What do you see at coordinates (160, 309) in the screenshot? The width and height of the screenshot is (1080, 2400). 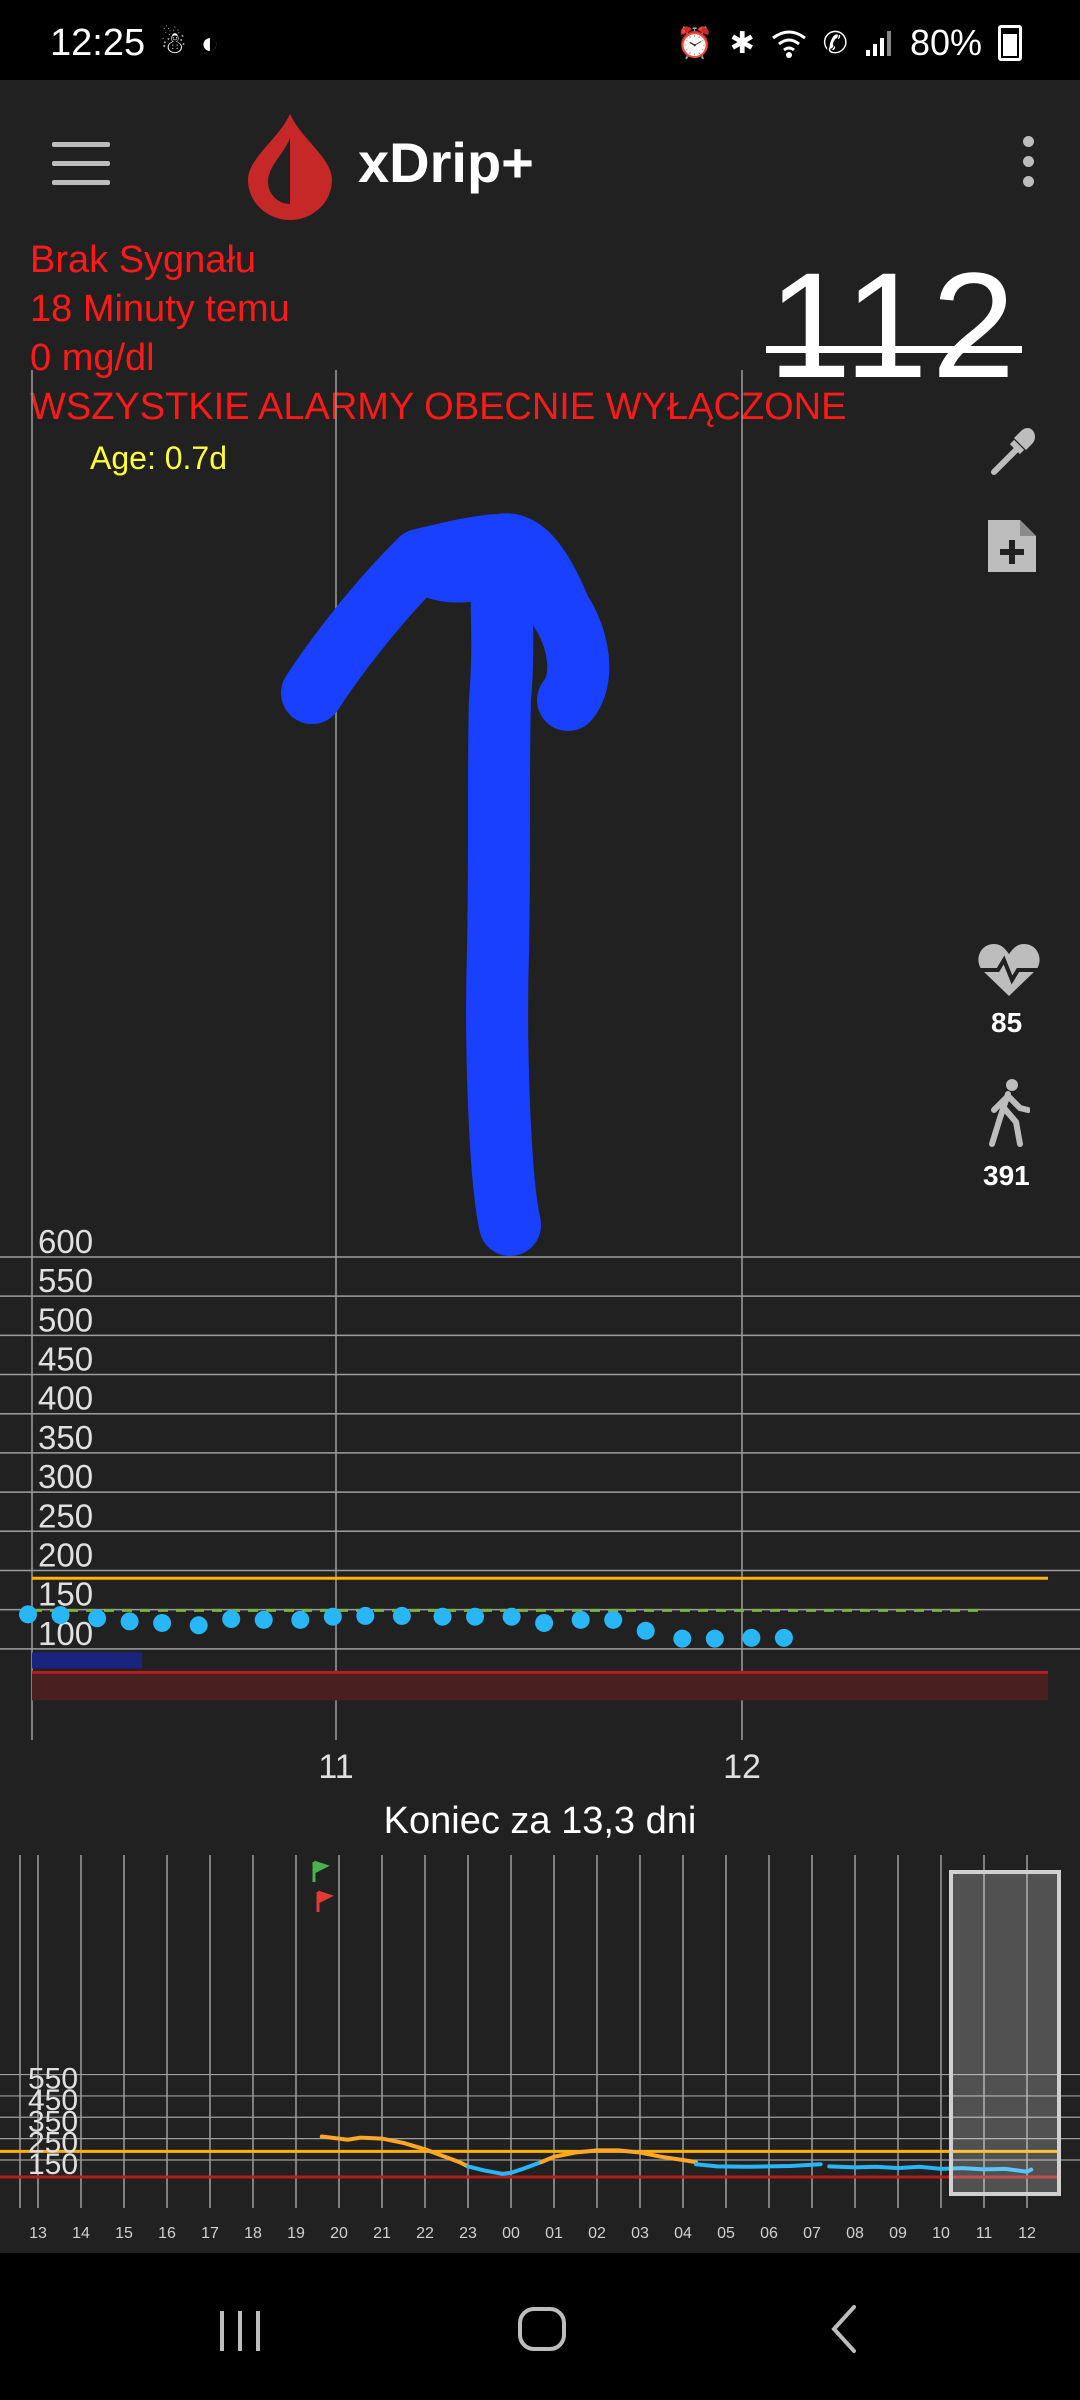 I see `last-reading-time: 18 Minuty temu` at bounding box center [160, 309].